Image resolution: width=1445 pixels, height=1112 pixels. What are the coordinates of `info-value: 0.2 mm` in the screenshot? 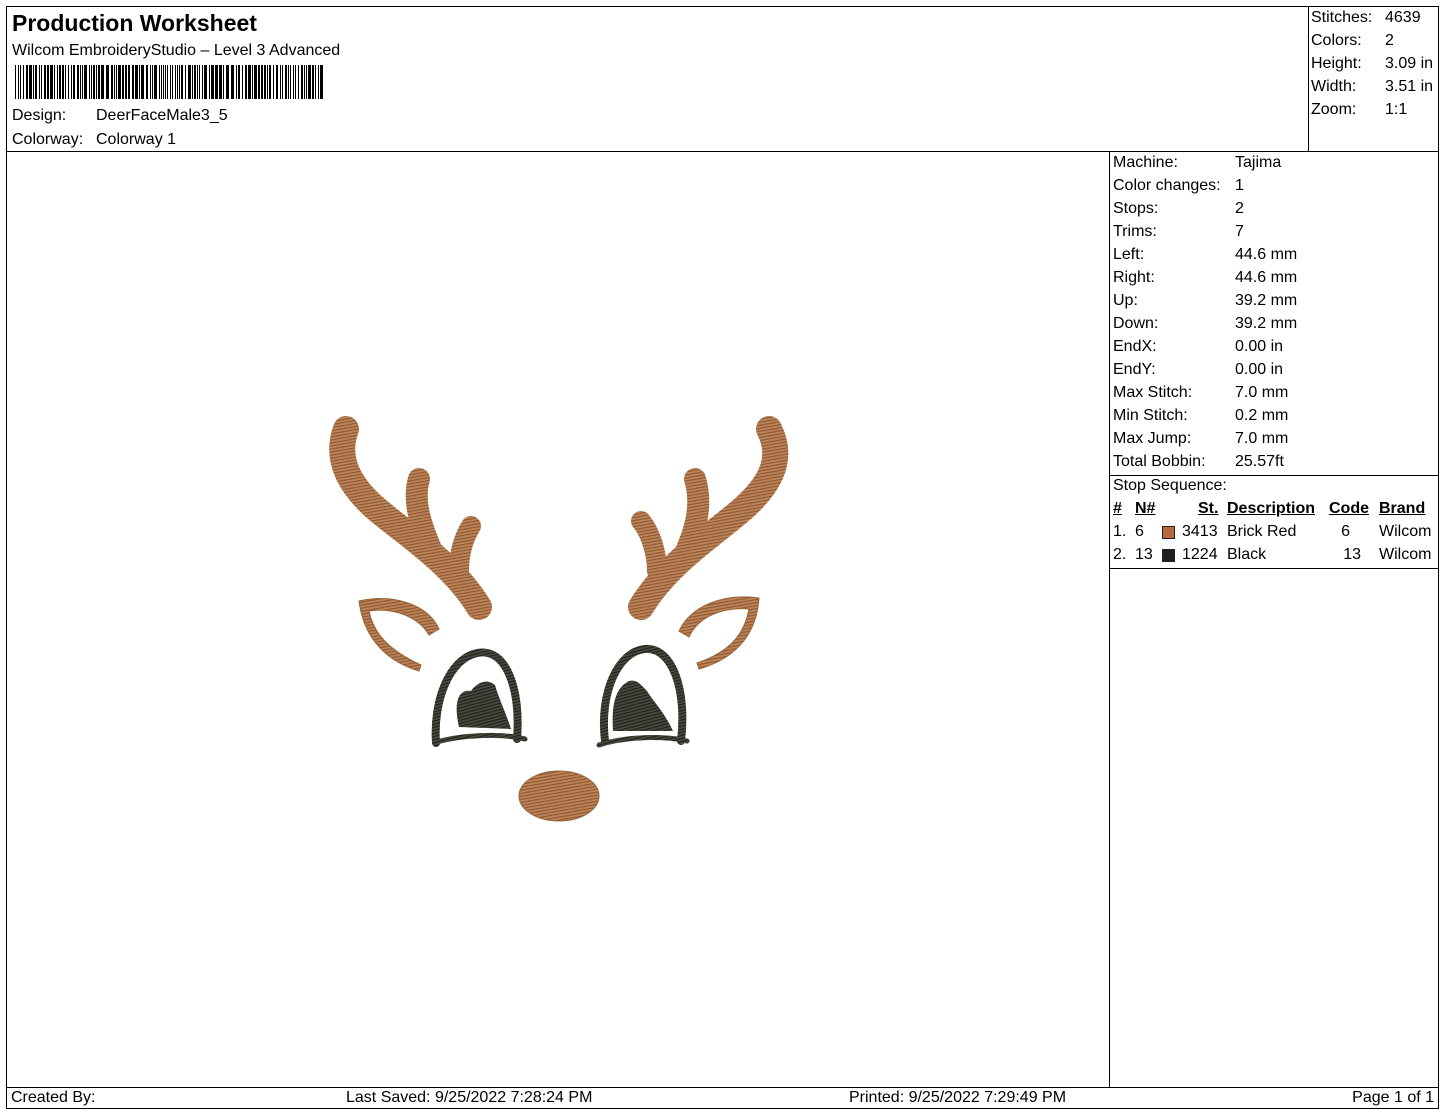 It's located at (1262, 415).